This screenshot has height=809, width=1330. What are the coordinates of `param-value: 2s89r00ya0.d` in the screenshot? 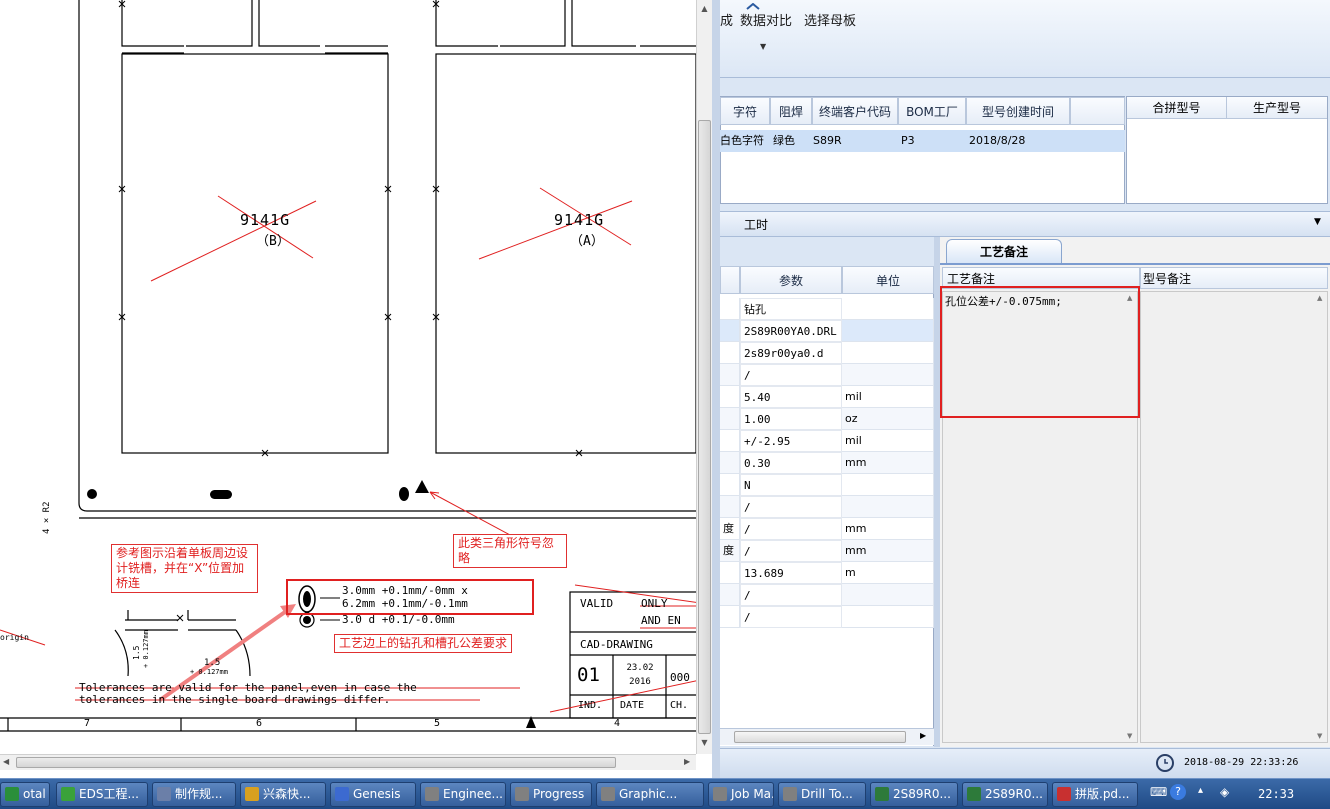 It's located at (791, 353).